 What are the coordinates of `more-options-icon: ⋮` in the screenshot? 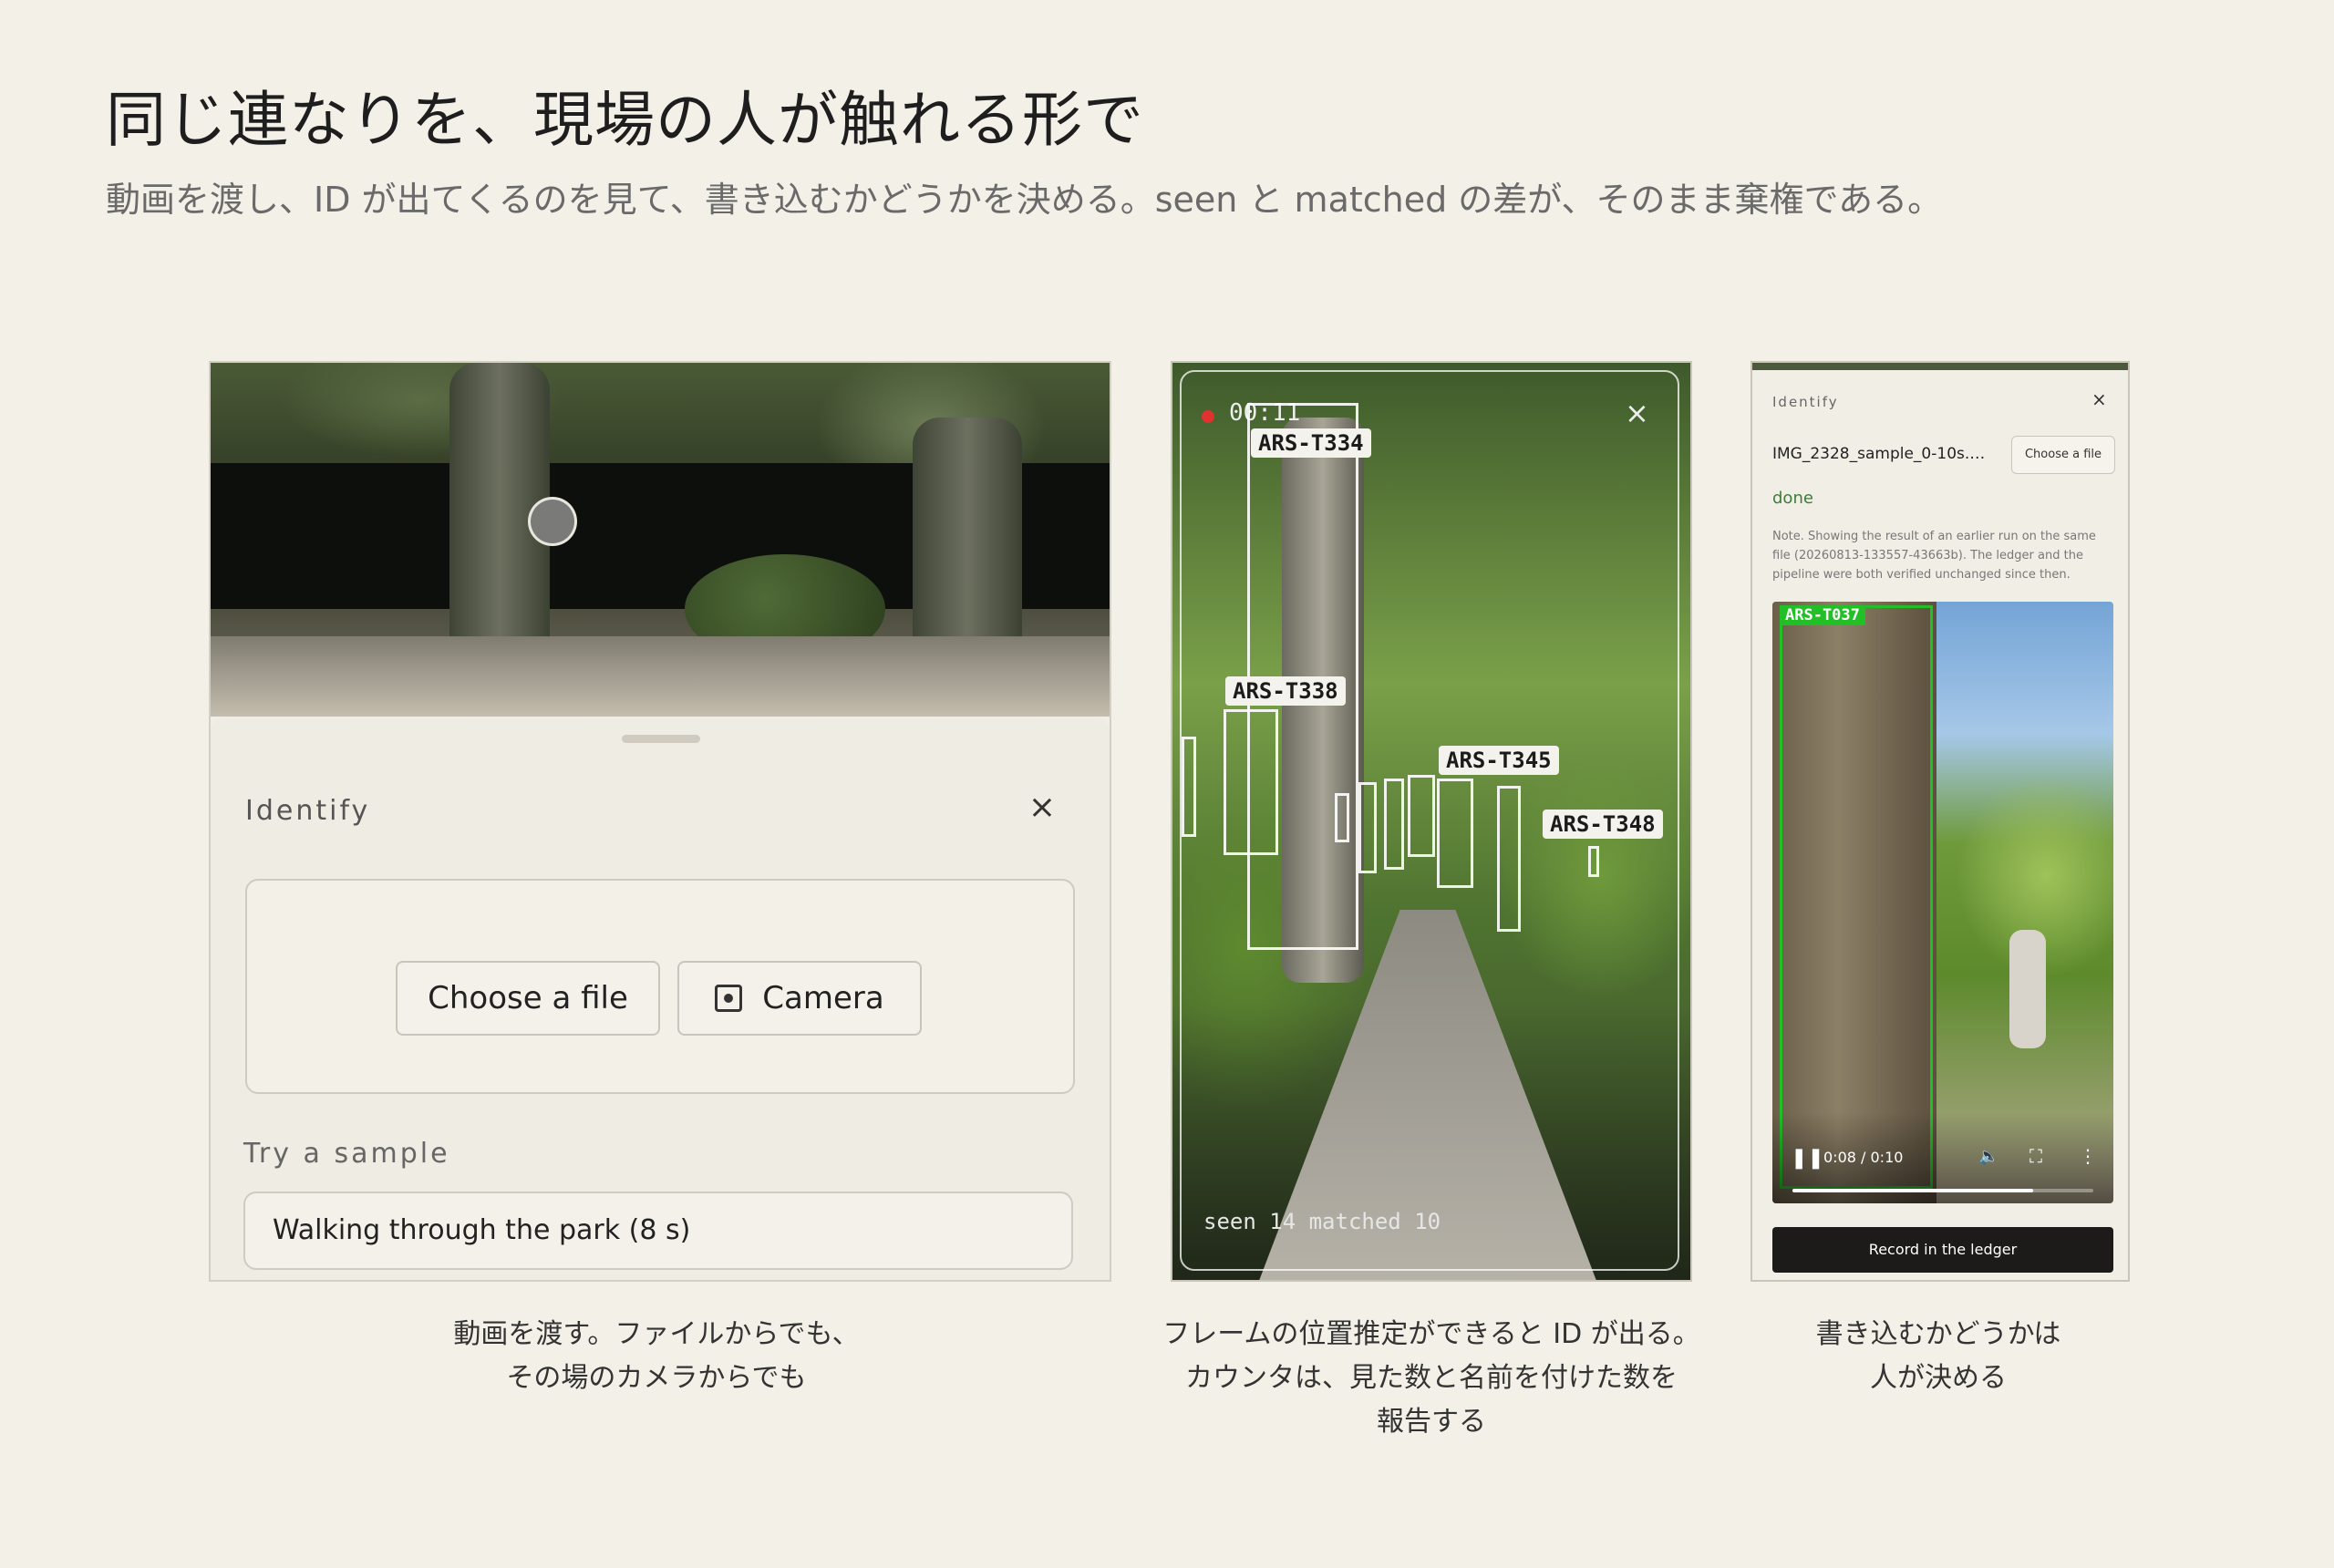 It's located at (2088, 1156).